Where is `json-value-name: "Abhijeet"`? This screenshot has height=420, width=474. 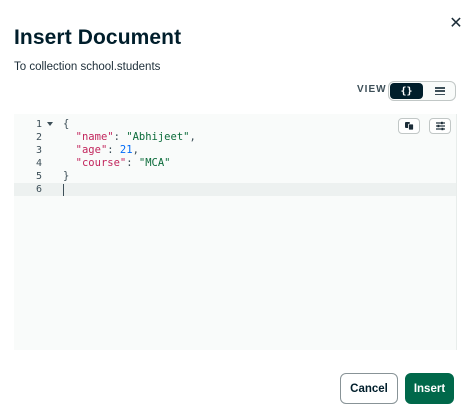 json-value-name: "Abhijeet" is located at coordinates (158, 137).